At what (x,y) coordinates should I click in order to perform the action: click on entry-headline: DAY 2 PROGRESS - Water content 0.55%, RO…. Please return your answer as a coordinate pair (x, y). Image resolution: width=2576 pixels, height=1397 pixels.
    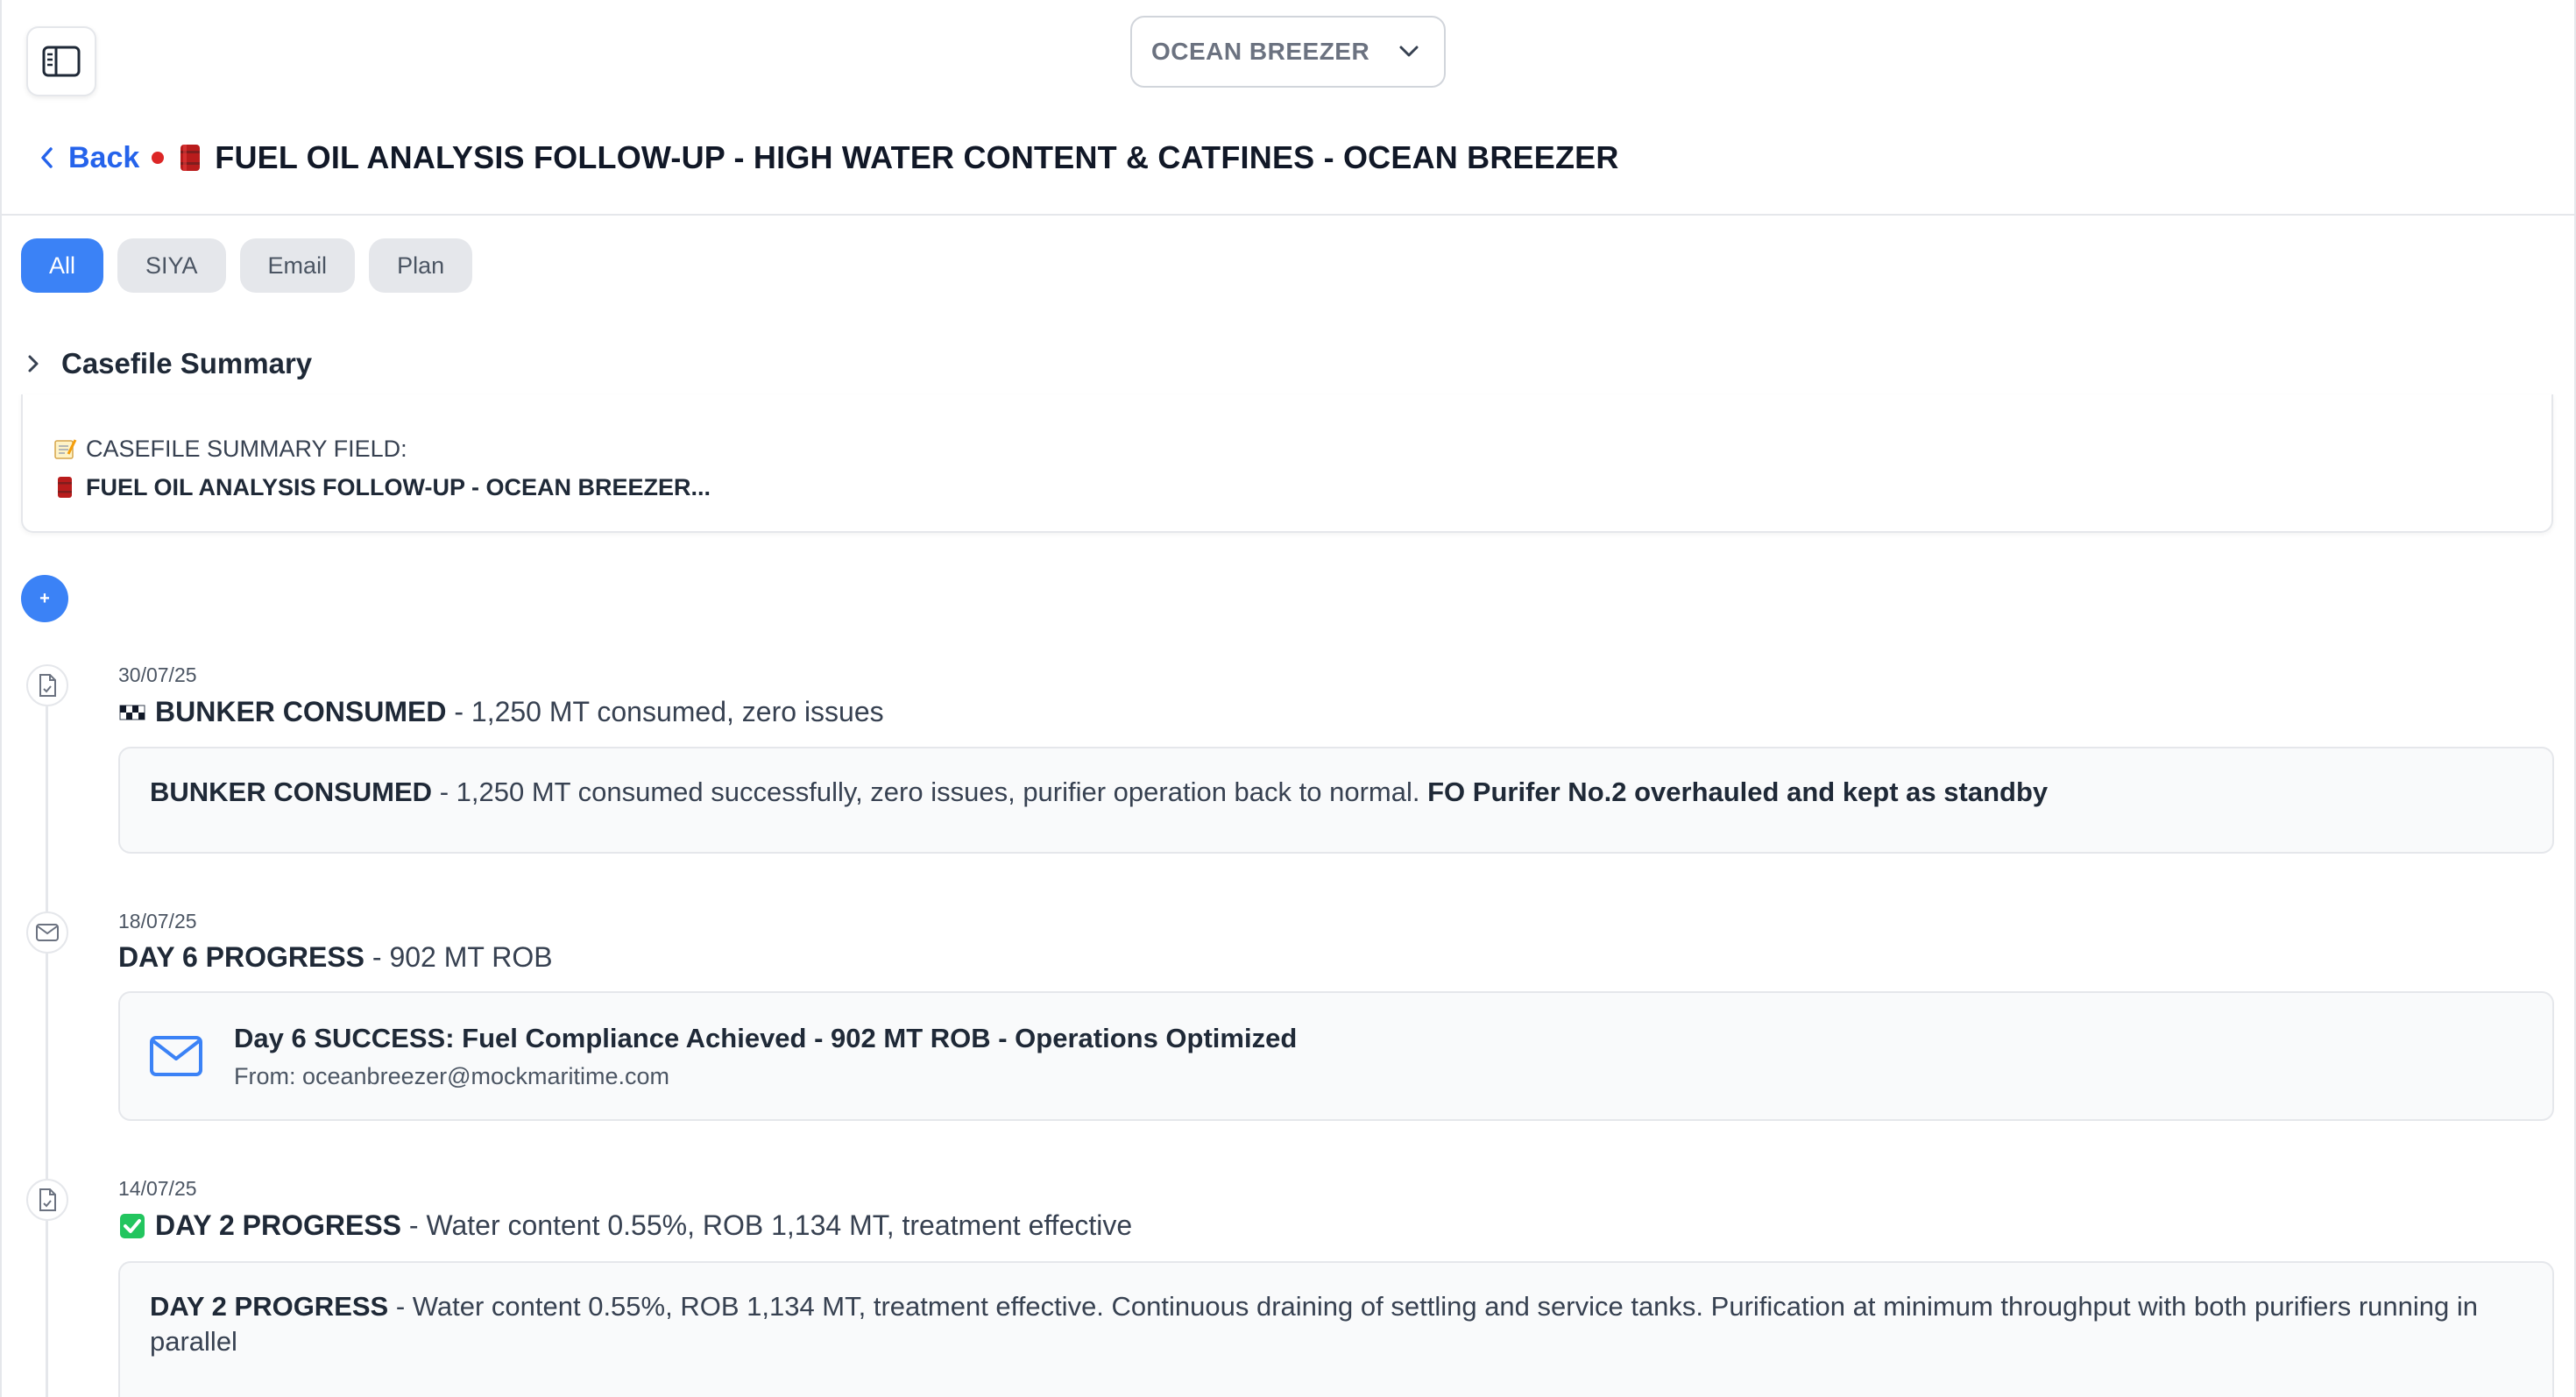
    Looking at the image, I should click on (625, 1225).